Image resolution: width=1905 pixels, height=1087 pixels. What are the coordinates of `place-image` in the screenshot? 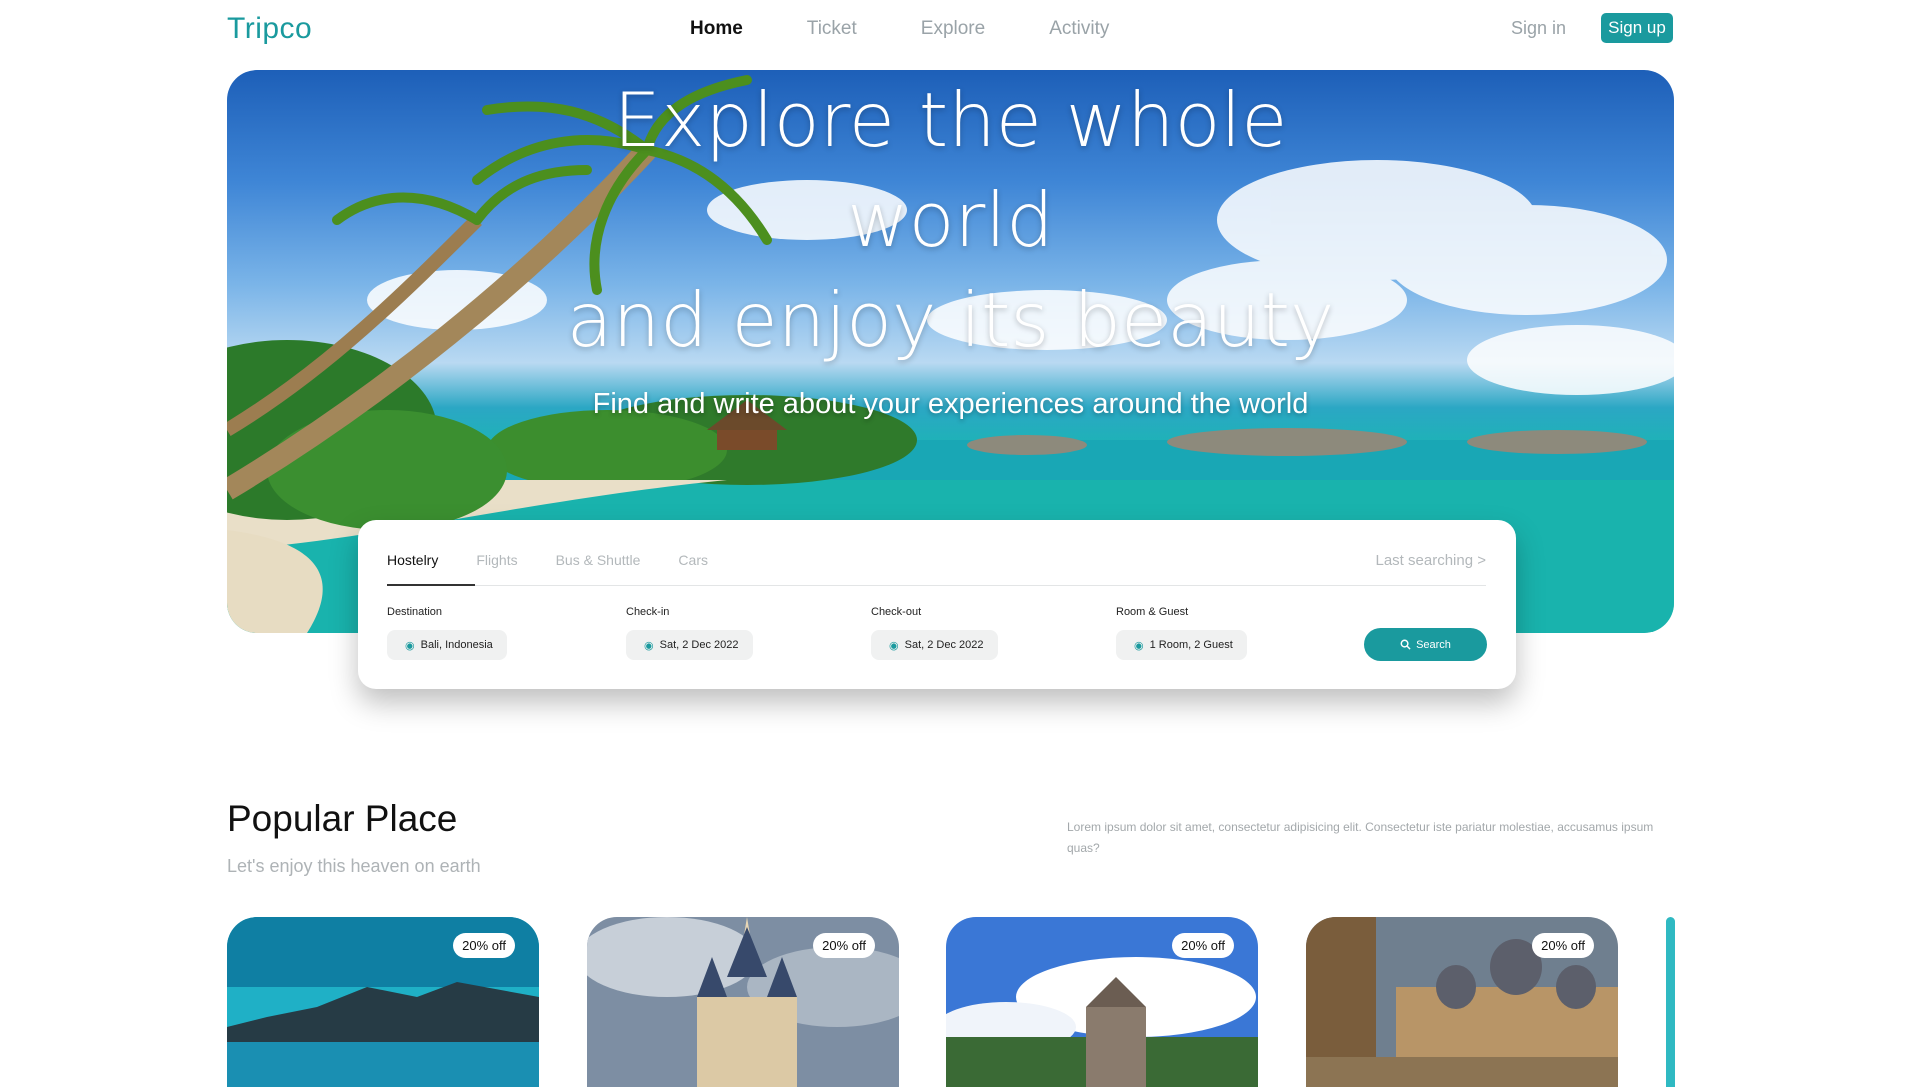 It's located at (1670, 1002).